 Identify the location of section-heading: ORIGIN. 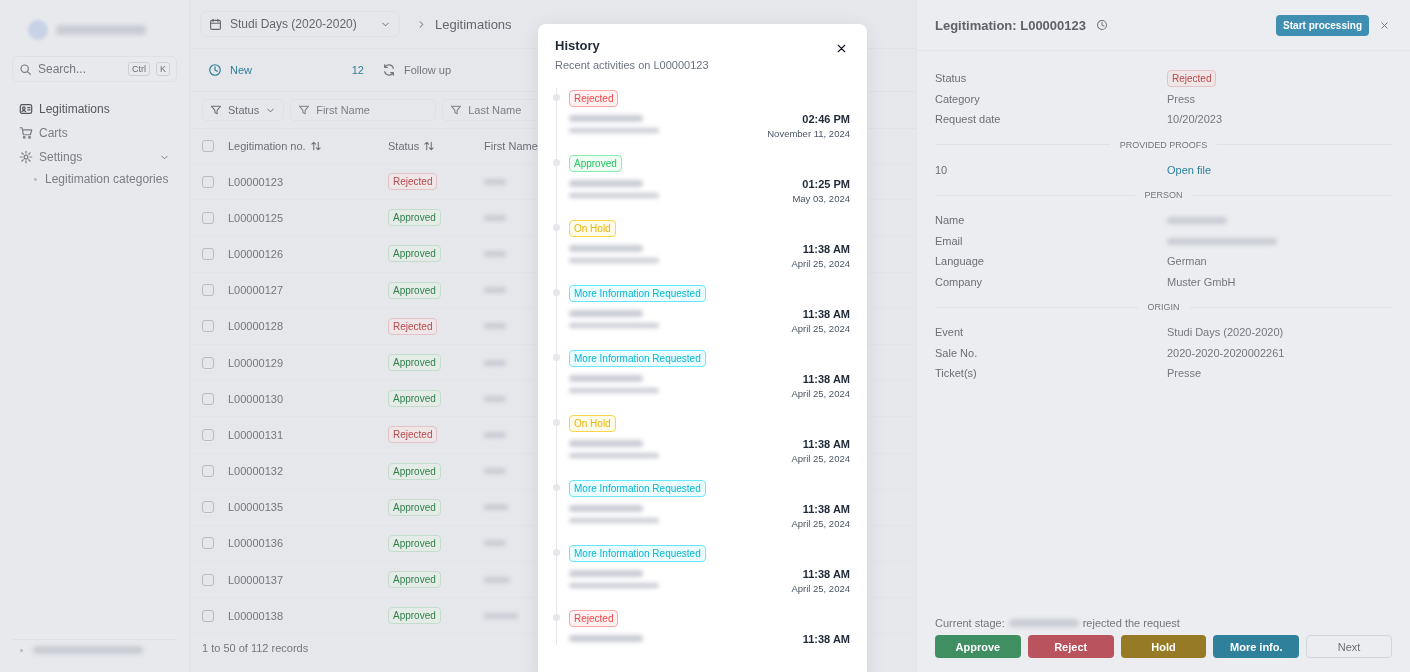
(1163, 307).